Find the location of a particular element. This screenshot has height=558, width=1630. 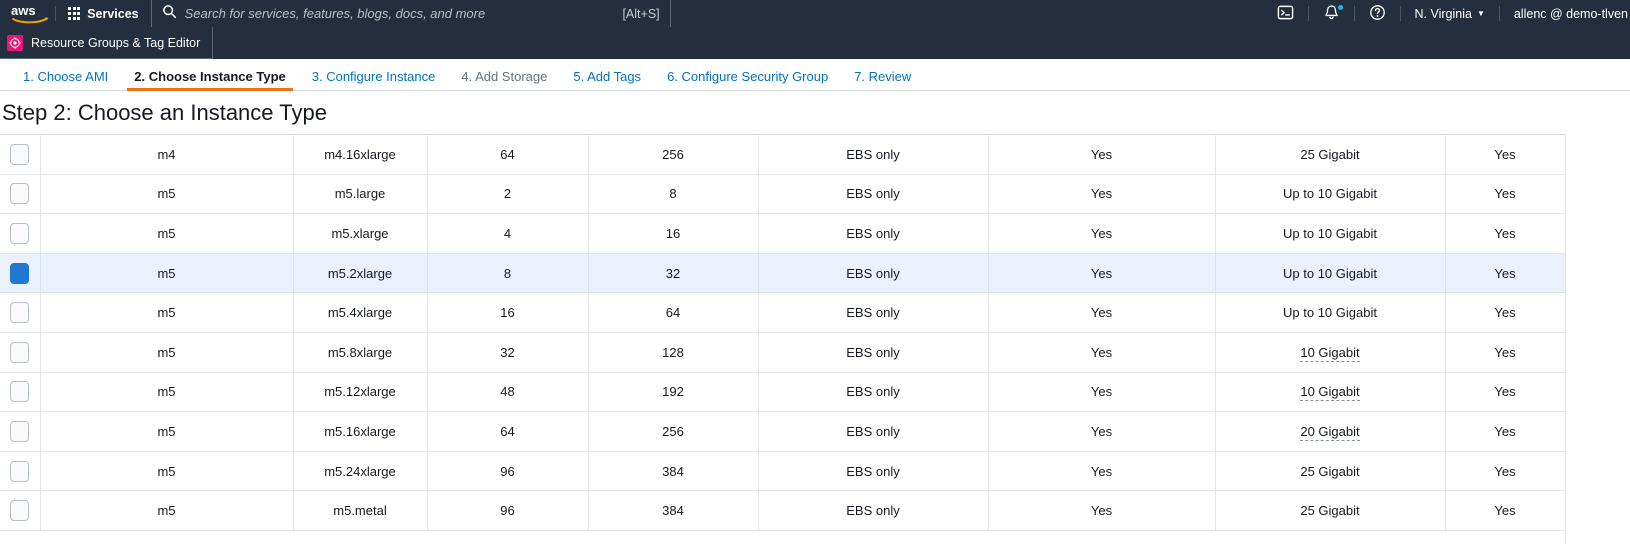

cell-vcpus: 96 is located at coordinates (507, 510).